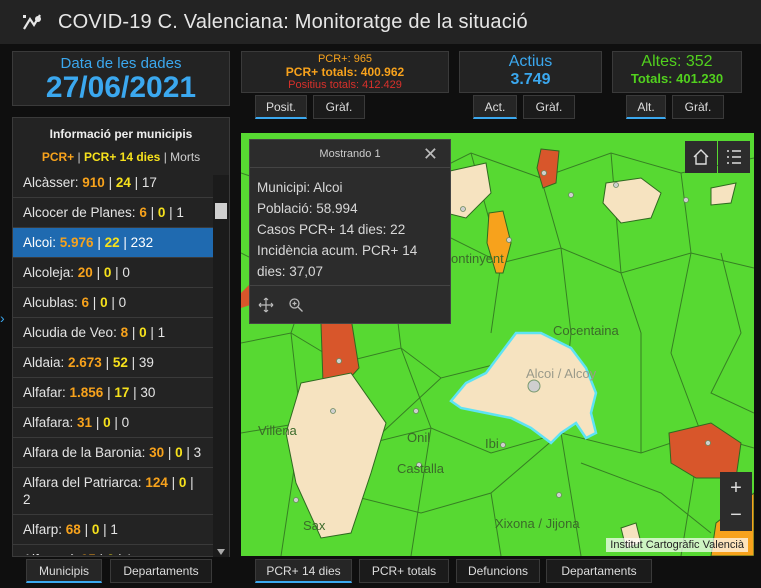  I want to click on popup-line: Casos PCR+ 14 dies: 22, so click(331, 229).